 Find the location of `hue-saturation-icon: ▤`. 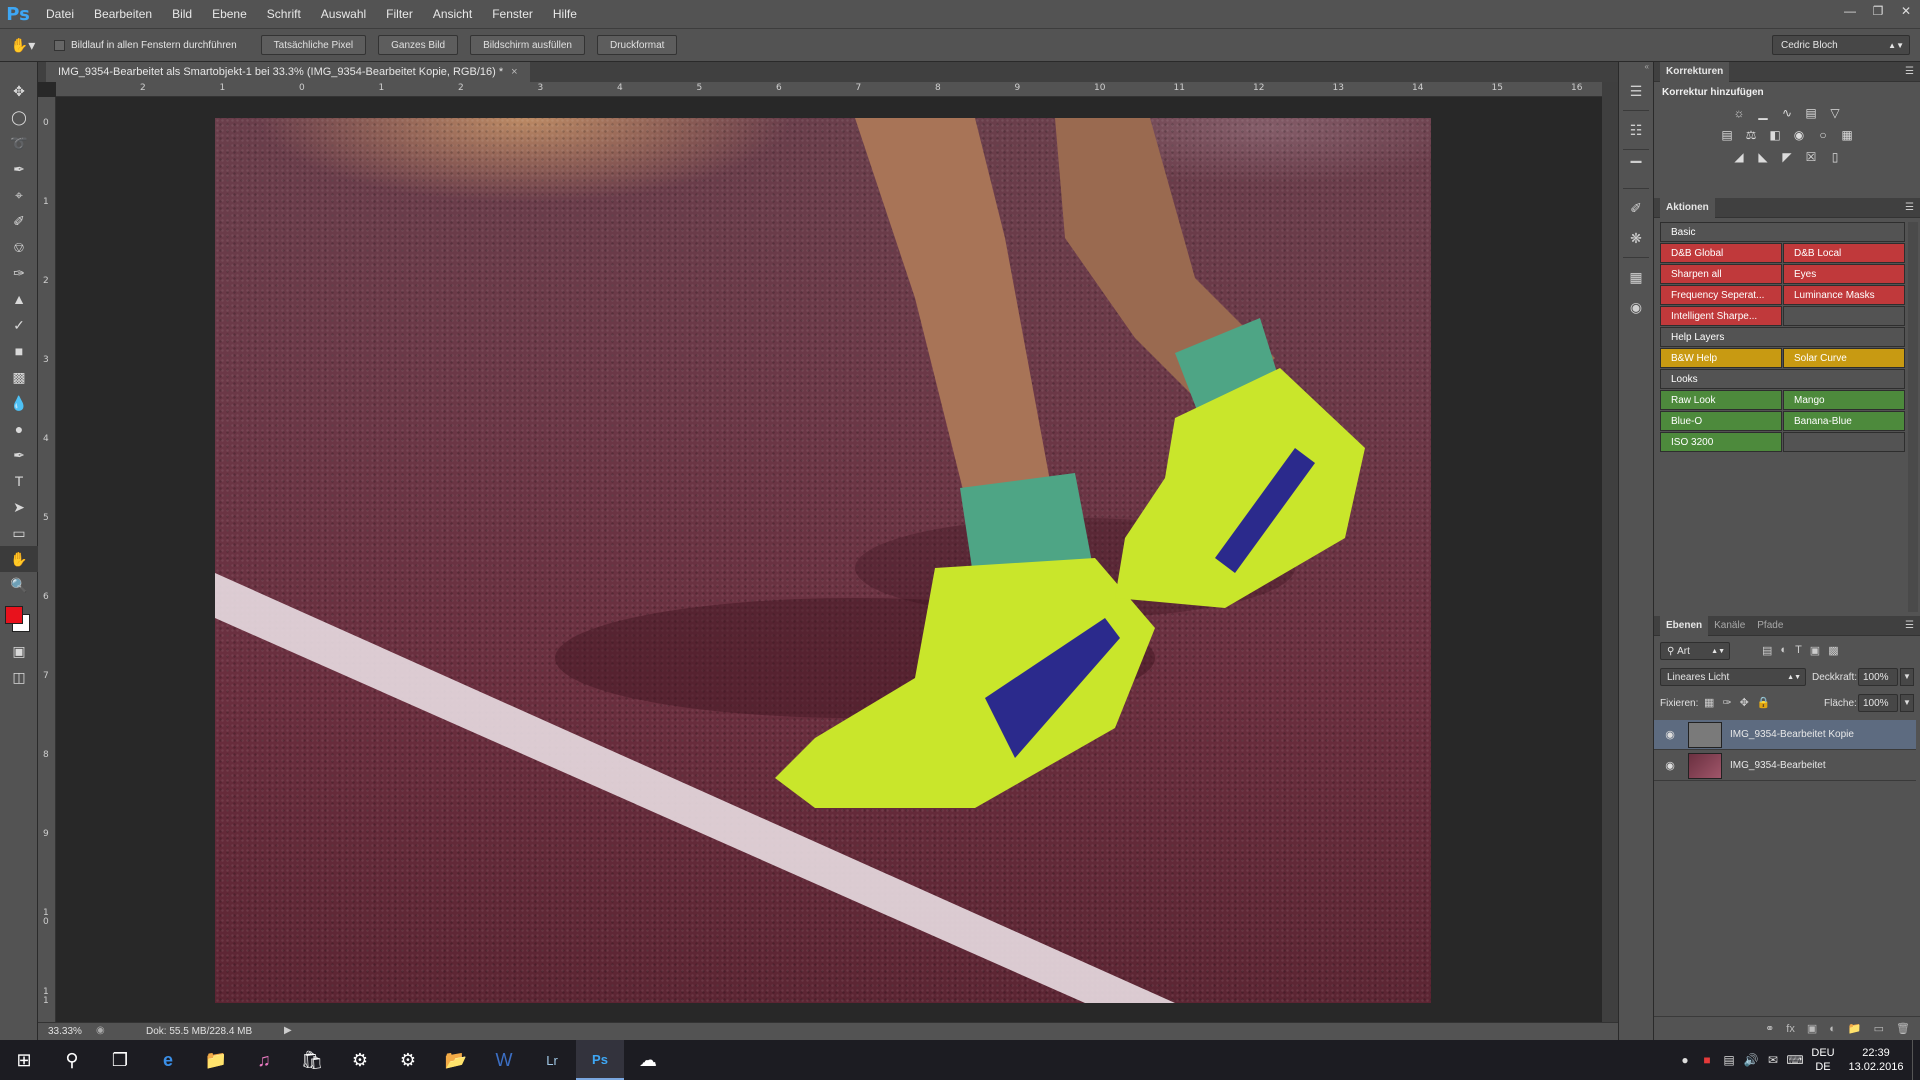

hue-saturation-icon: ▤ is located at coordinates (1727, 135).